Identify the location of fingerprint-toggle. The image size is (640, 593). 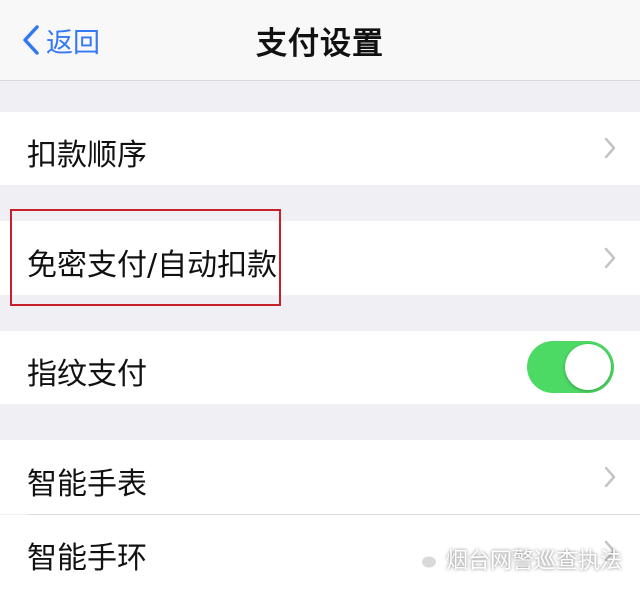
(570, 367).